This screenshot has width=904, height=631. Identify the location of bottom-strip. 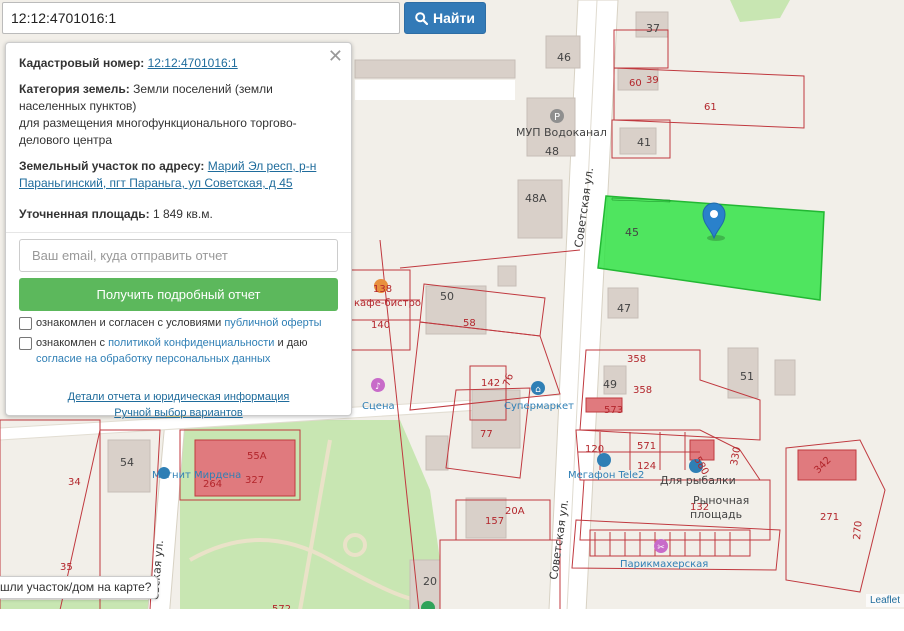
(452, 620).